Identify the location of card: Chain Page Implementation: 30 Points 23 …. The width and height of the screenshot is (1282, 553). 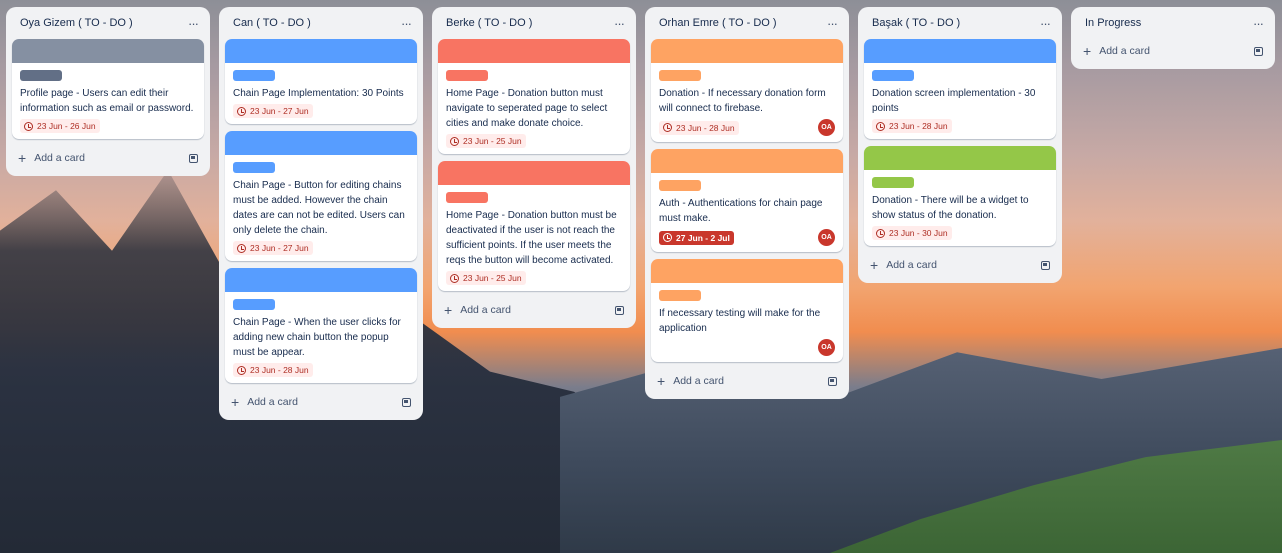
(321, 81).